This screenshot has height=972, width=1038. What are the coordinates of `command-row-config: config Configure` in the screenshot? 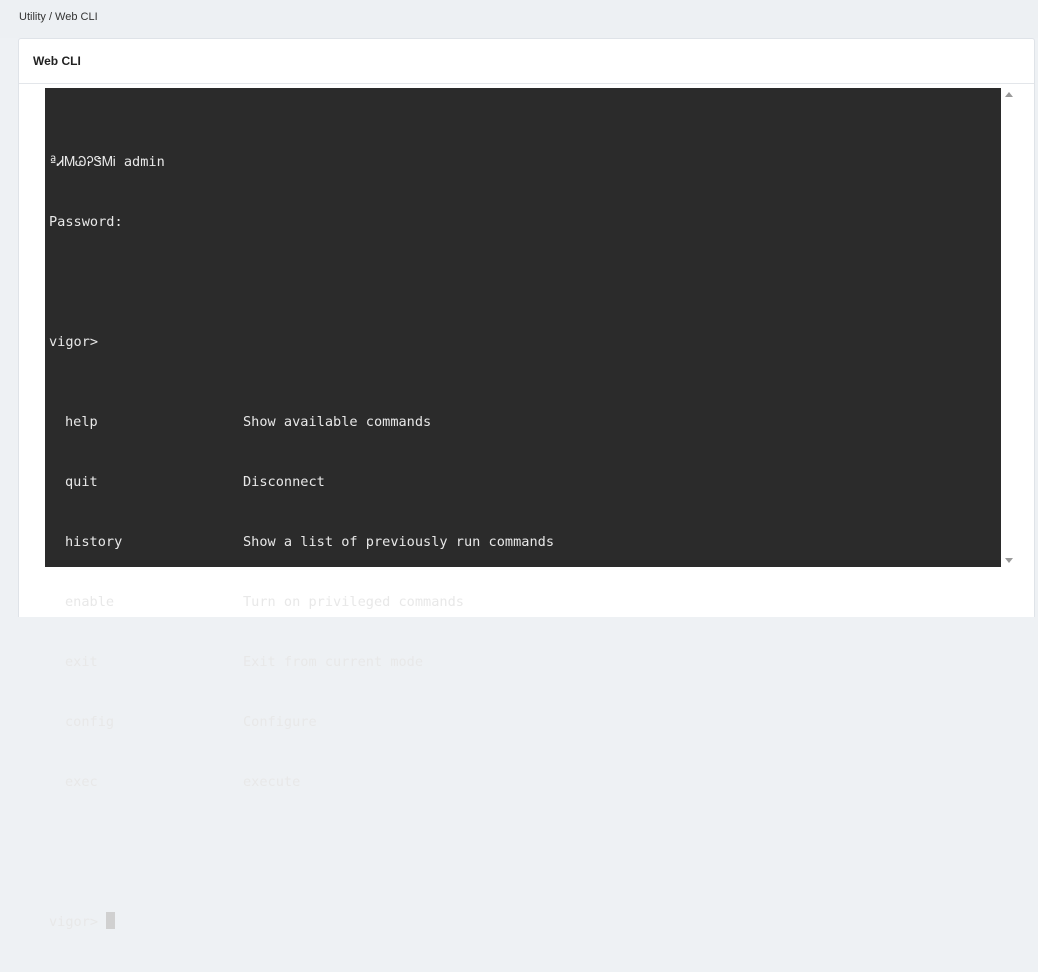 It's located at (525, 722).